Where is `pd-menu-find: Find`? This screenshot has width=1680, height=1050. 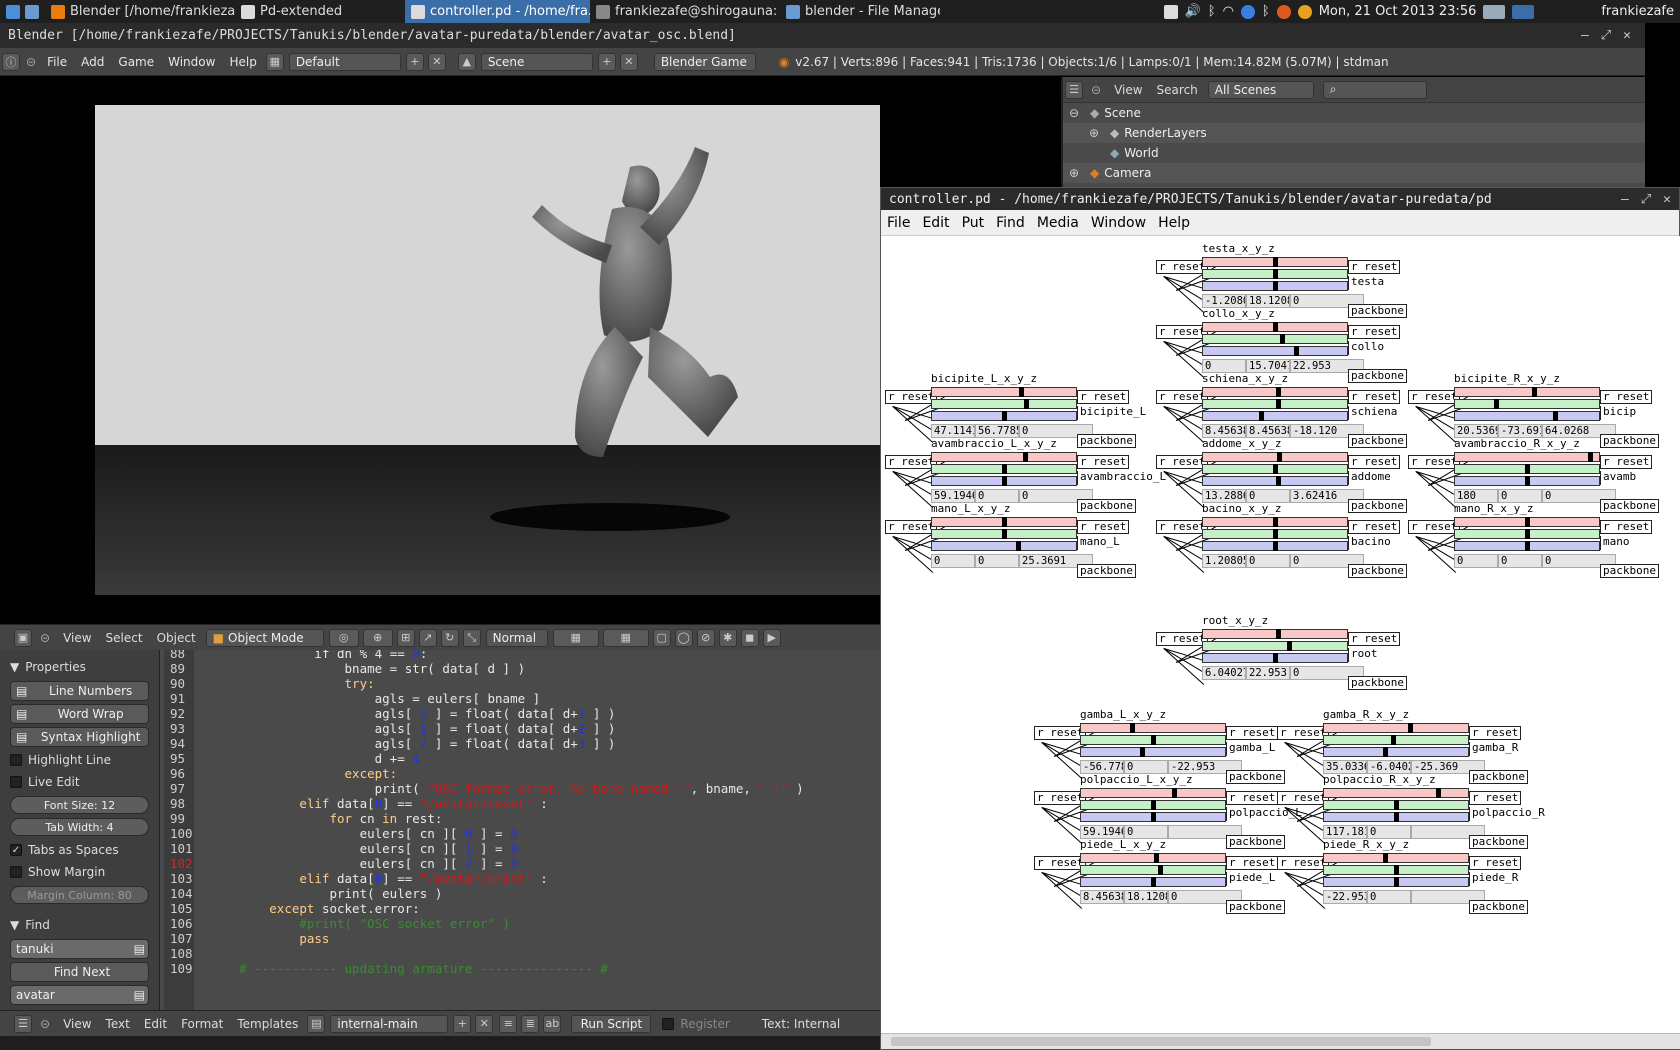
pd-menu-find: Find is located at coordinates (1010, 223).